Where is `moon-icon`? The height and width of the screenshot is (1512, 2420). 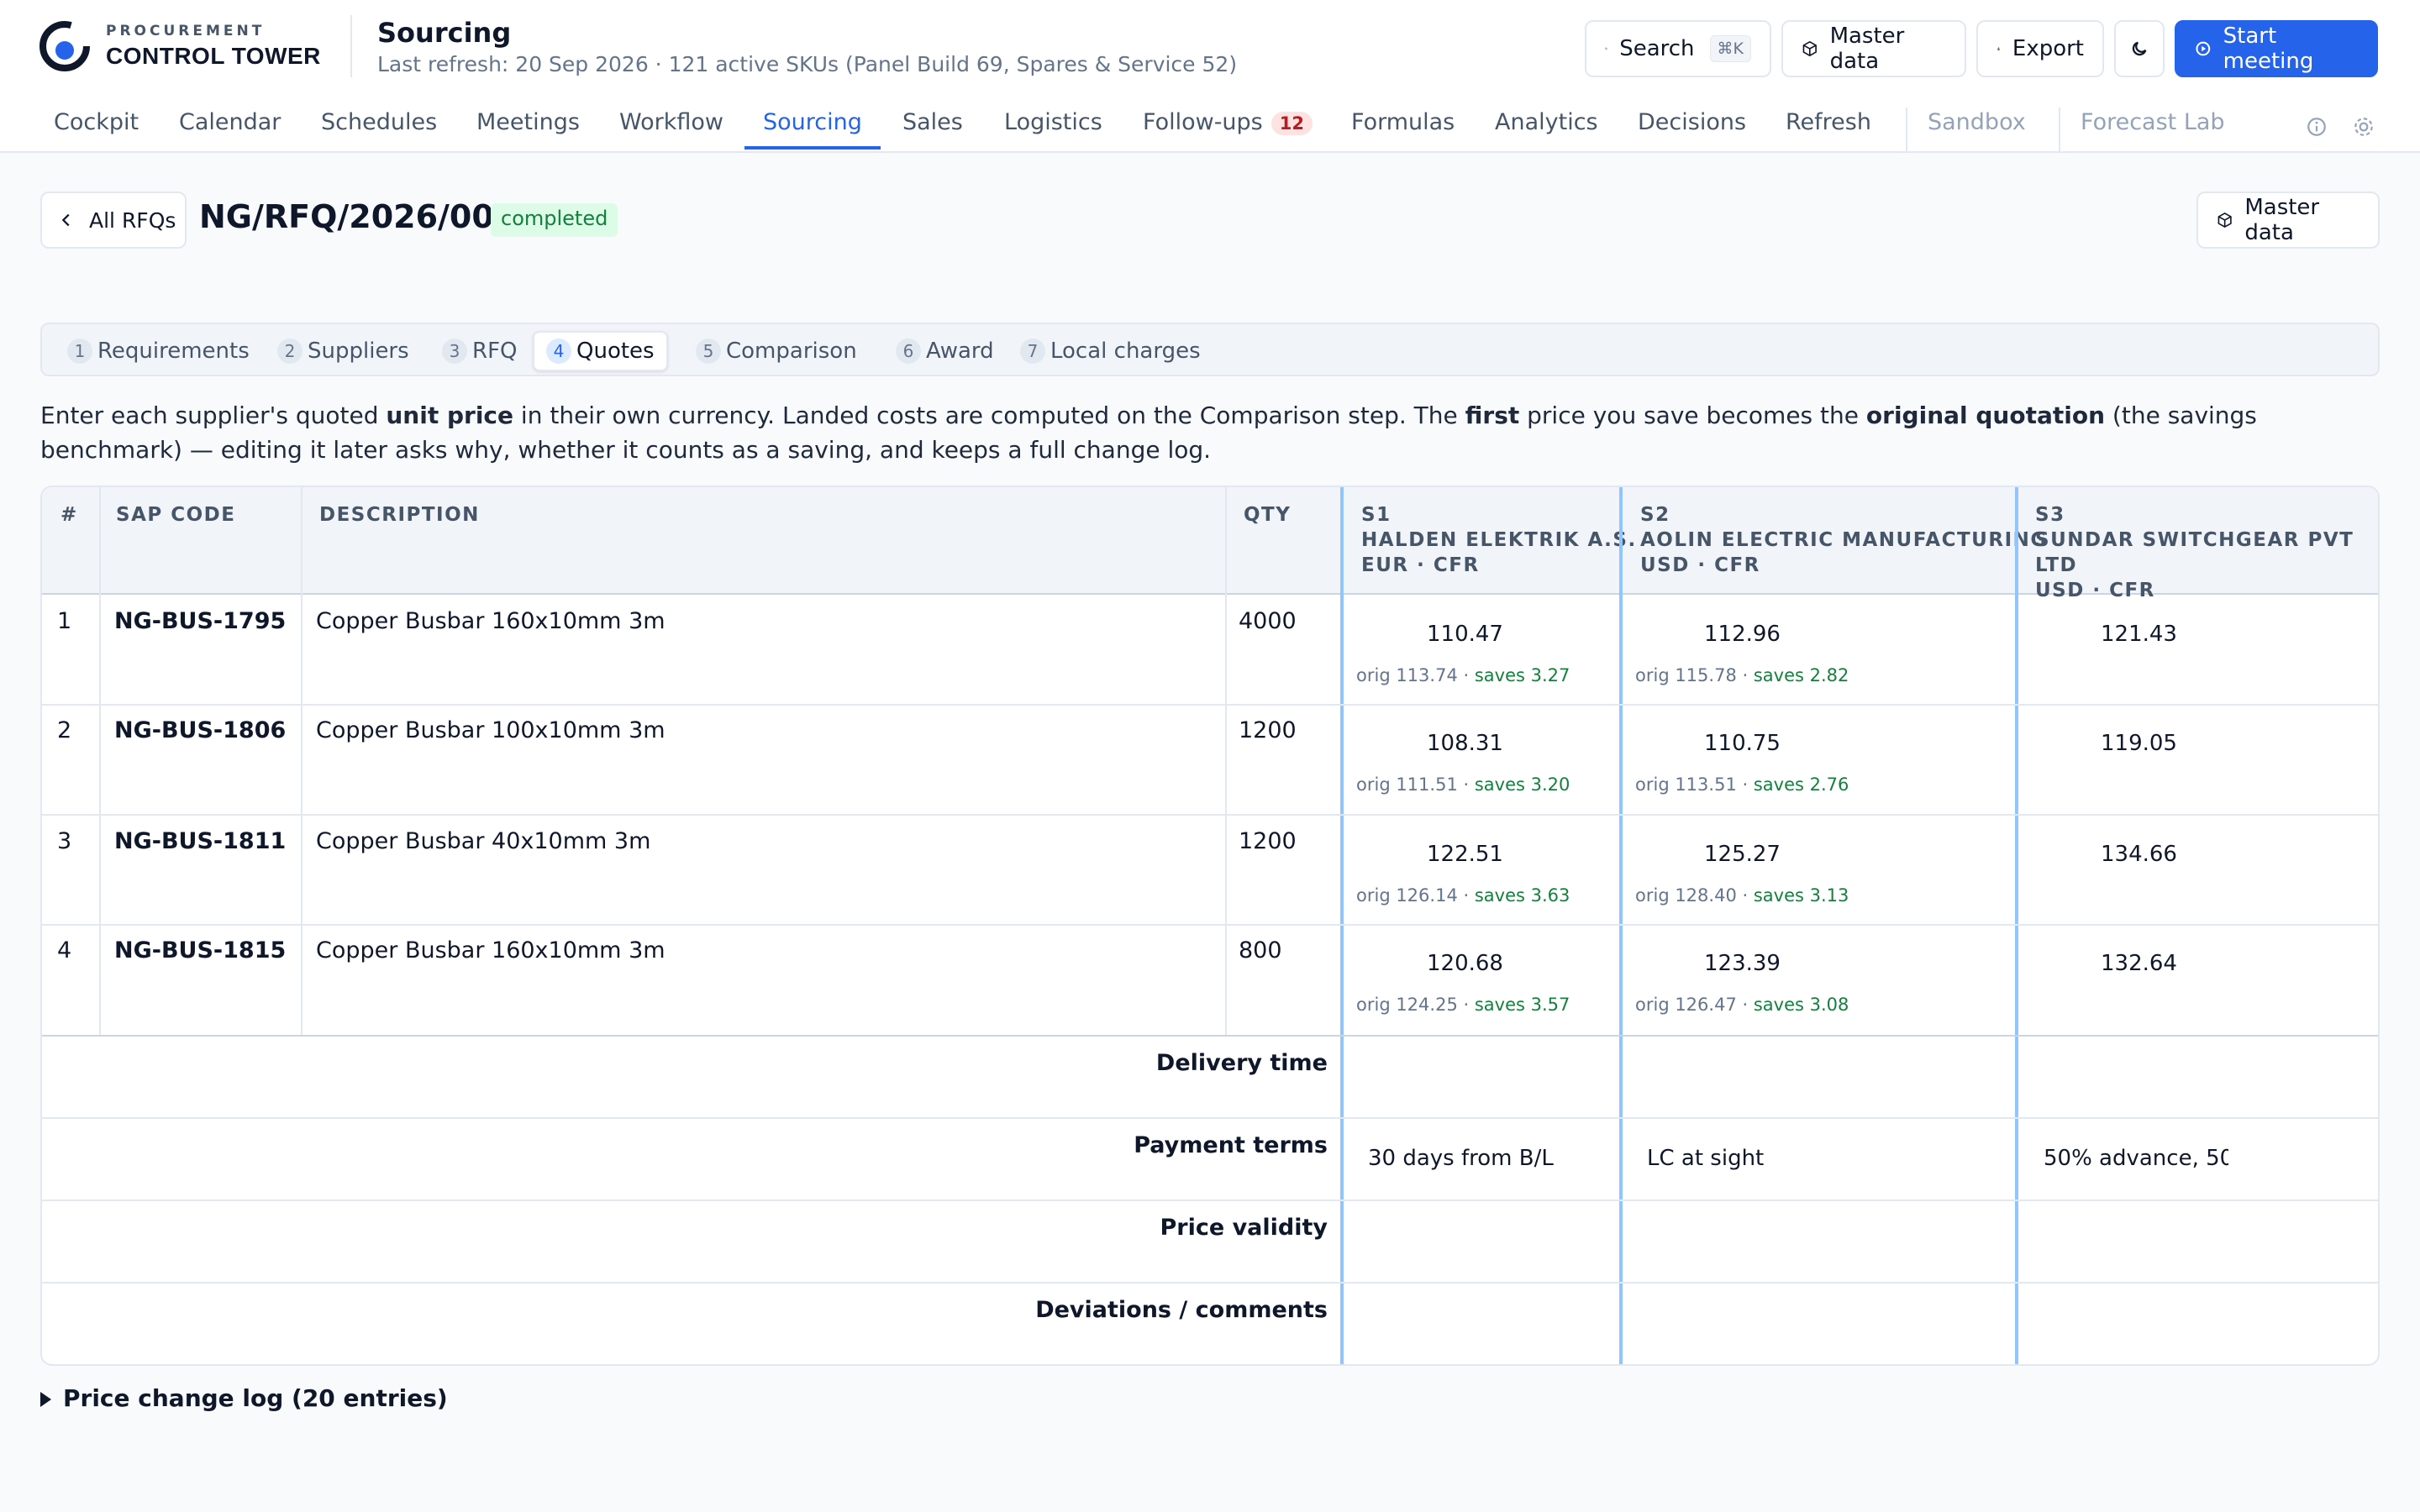 moon-icon is located at coordinates (2140, 48).